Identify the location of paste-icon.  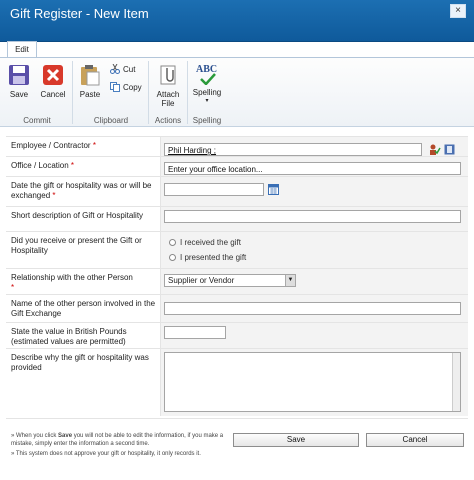
(90, 75).